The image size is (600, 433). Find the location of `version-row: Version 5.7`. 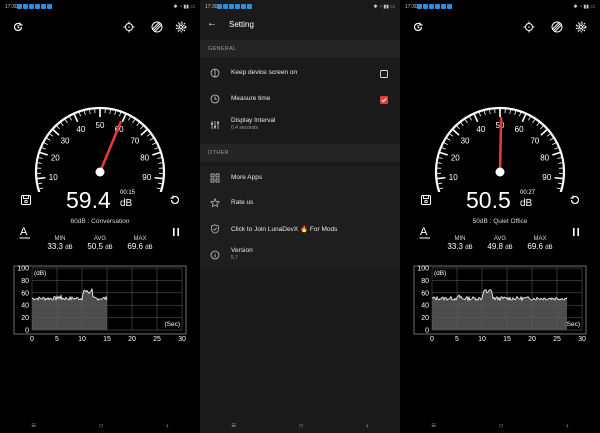

version-row: Version 5.7 is located at coordinates (300, 256).